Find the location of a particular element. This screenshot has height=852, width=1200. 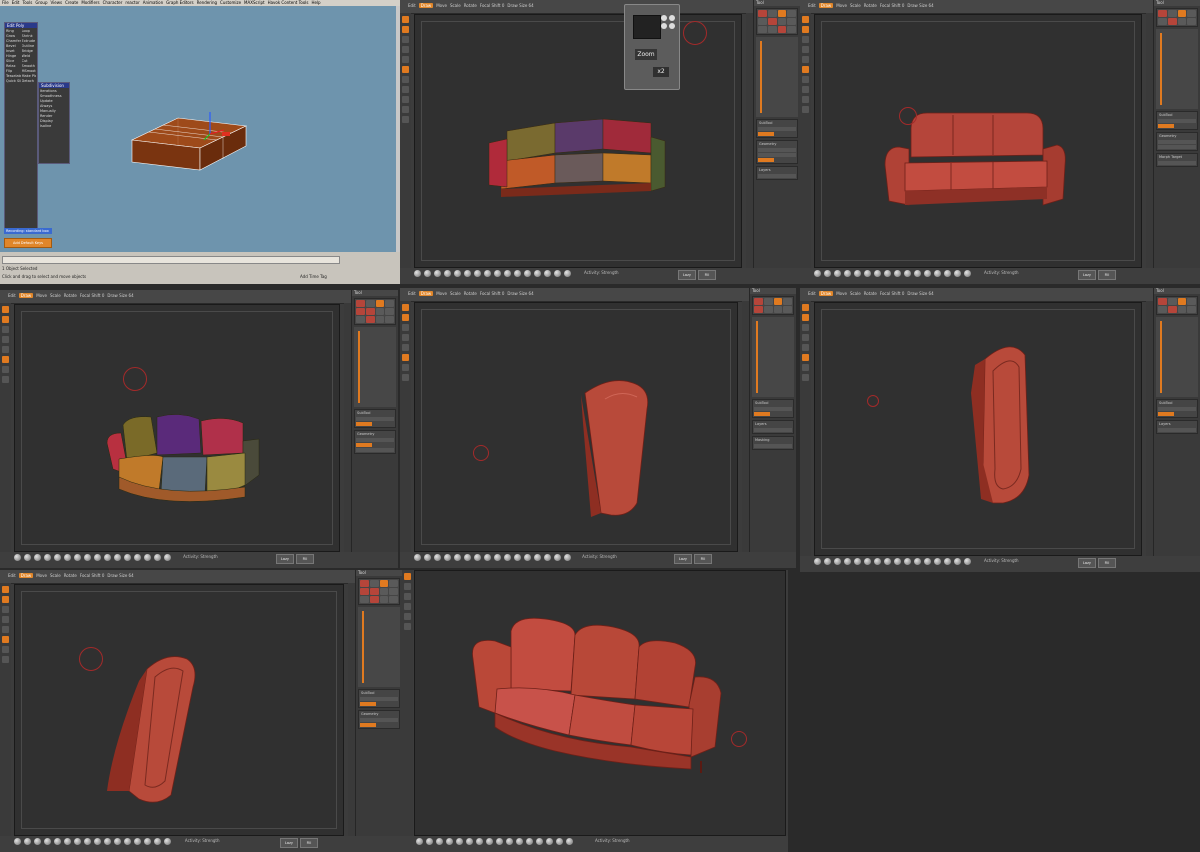

floater-button: Chamfer is located at coordinates (13, 41).